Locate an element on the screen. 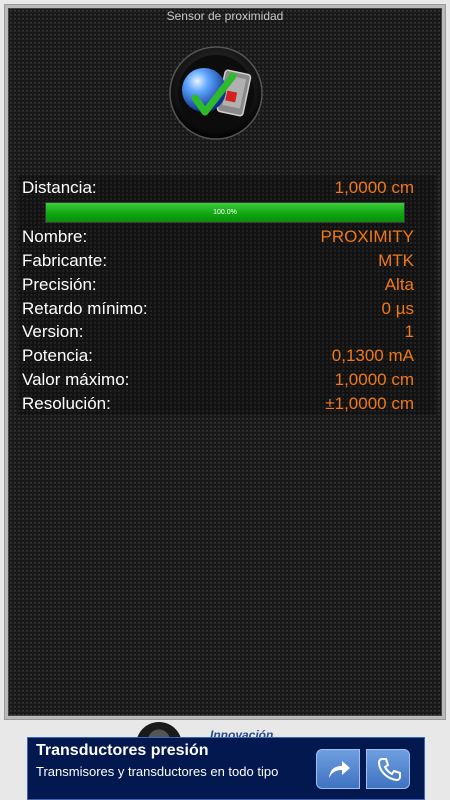 The height and width of the screenshot is (800, 450). distance-progress-bar: 100.0% is located at coordinates (225, 212).